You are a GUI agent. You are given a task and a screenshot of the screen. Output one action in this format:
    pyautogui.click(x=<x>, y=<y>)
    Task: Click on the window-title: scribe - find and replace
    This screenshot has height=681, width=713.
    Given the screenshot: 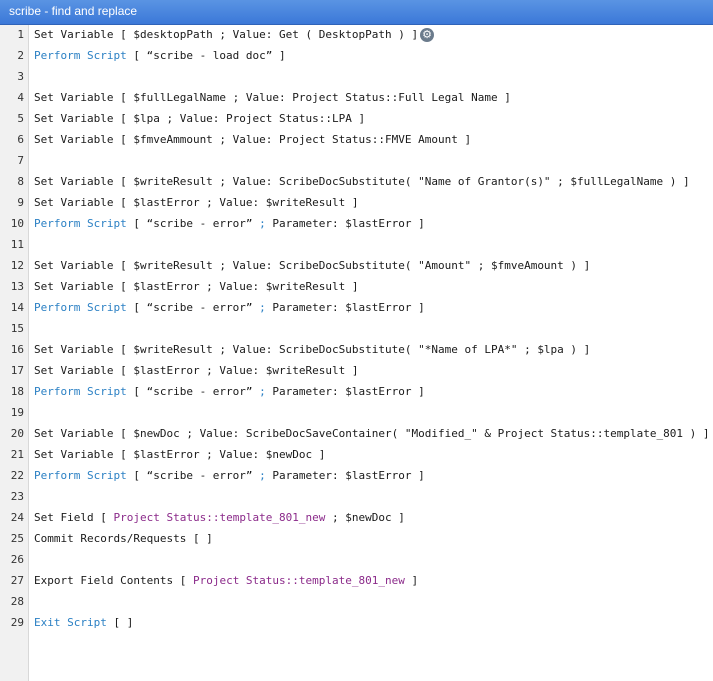 What is the action you would take?
    pyautogui.click(x=73, y=11)
    